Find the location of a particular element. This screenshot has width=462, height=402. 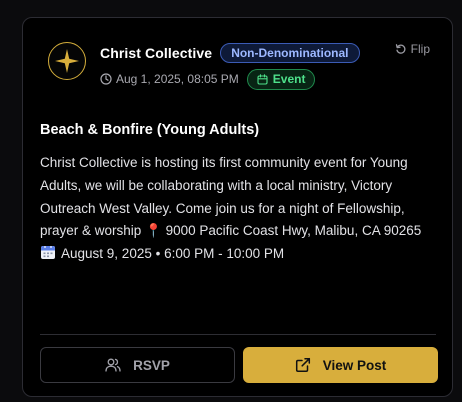

view-post-label: View Post is located at coordinates (354, 365).